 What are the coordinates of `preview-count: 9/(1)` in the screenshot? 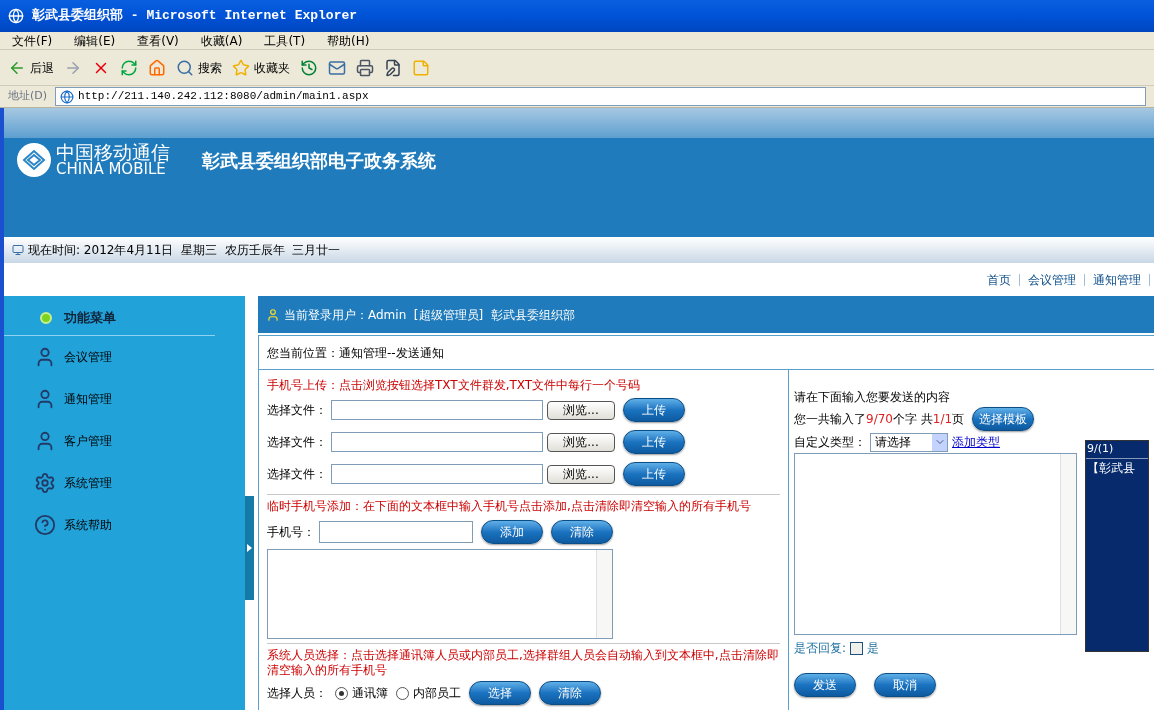 It's located at (1117, 450).